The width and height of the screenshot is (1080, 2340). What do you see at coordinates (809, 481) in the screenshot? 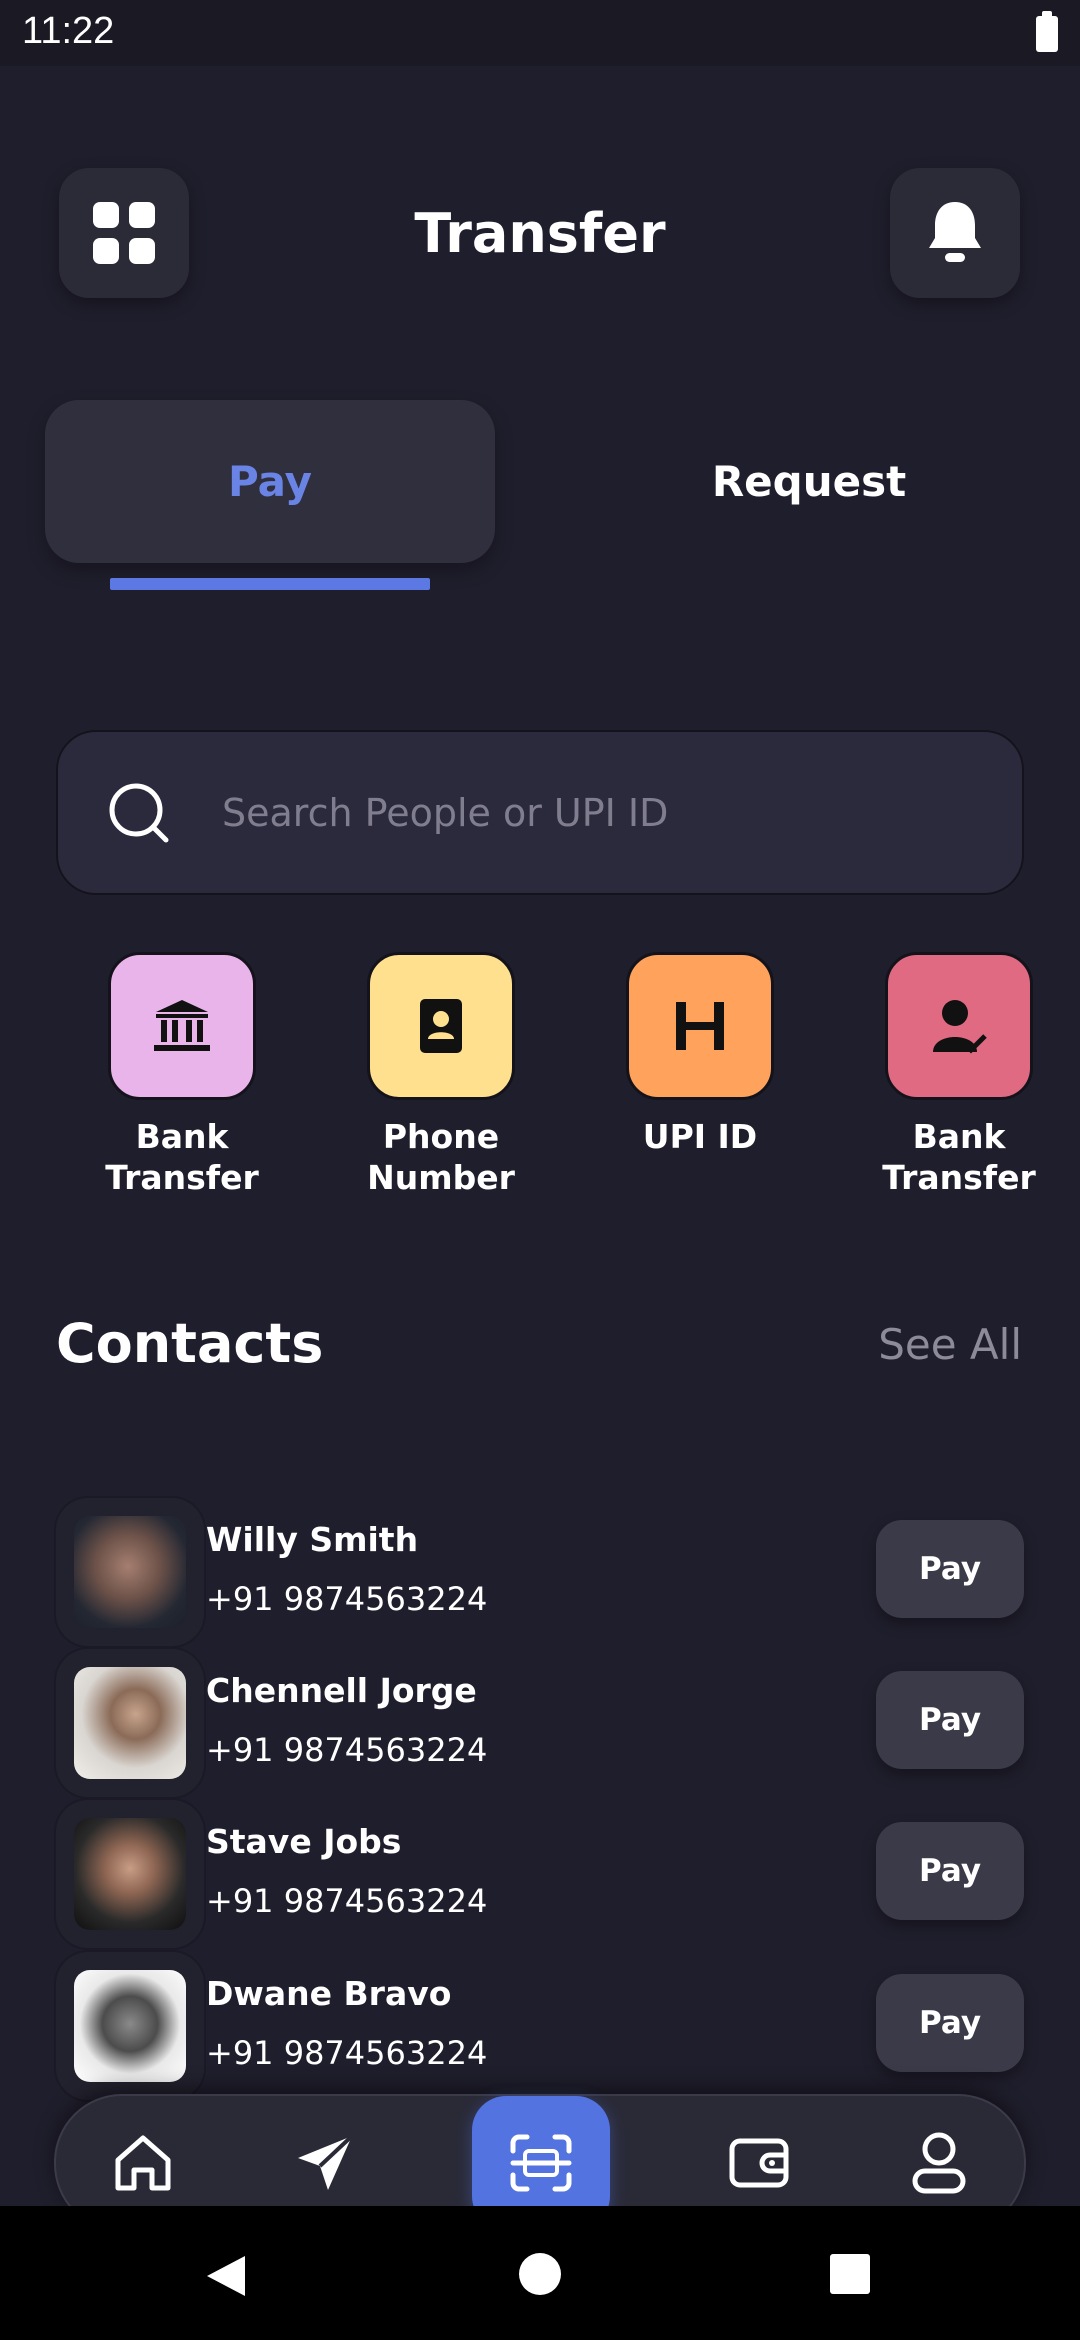
I see `tab-request: Request` at bounding box center [809, 481].